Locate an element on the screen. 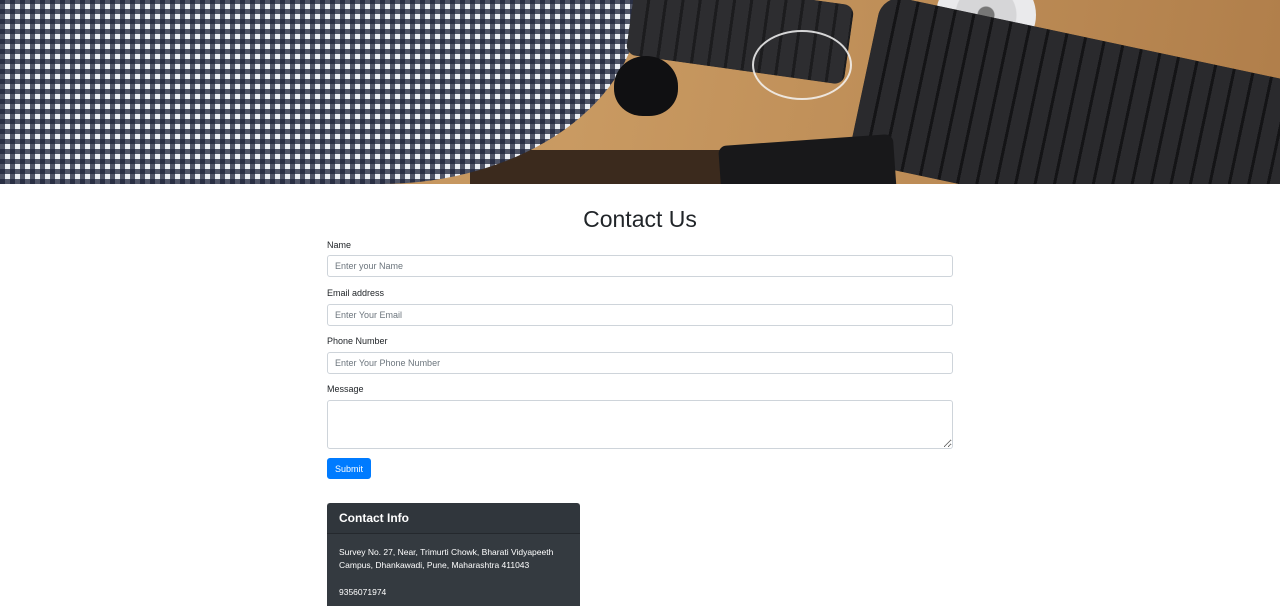  smartphone is located at coordinates (807, 158).